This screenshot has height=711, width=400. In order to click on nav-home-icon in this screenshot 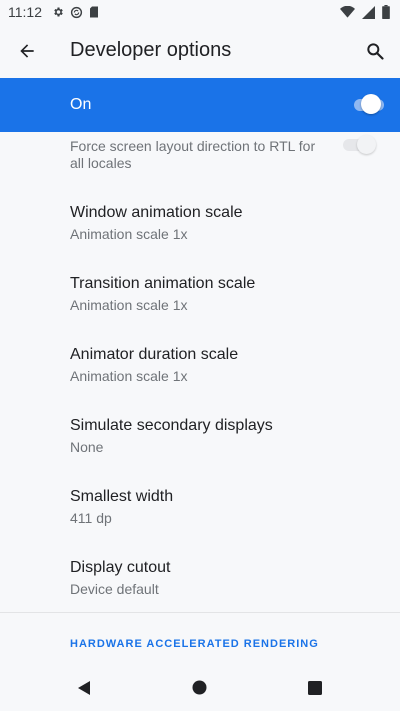, I will do `click(199, 687)`.